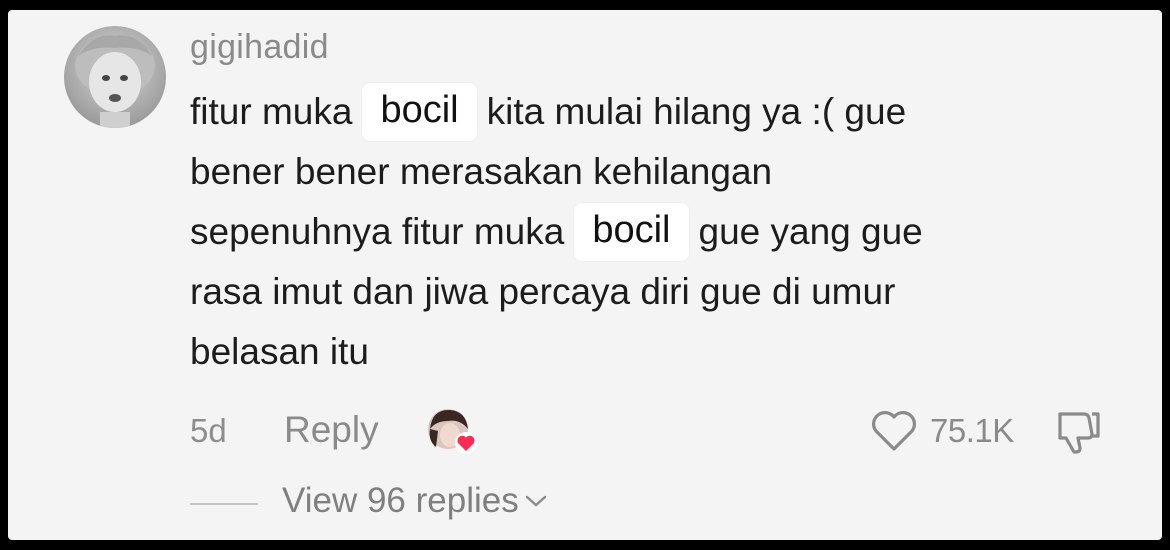  I want to click on view-replies-button: View 96 replies, so click(414, 501).